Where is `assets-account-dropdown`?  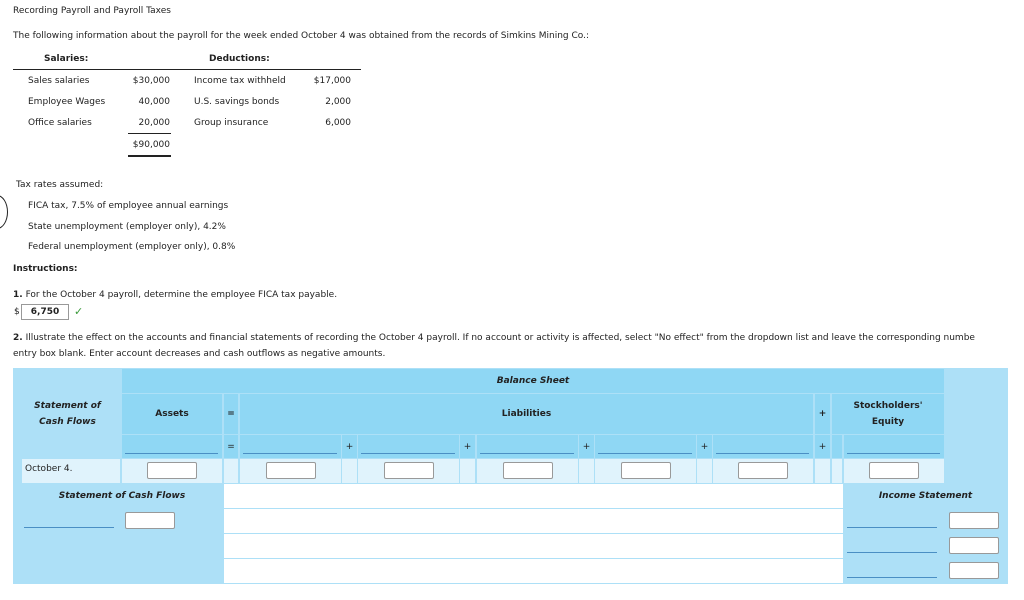 assets-account-dropdown is located at coordinates (171, 453).